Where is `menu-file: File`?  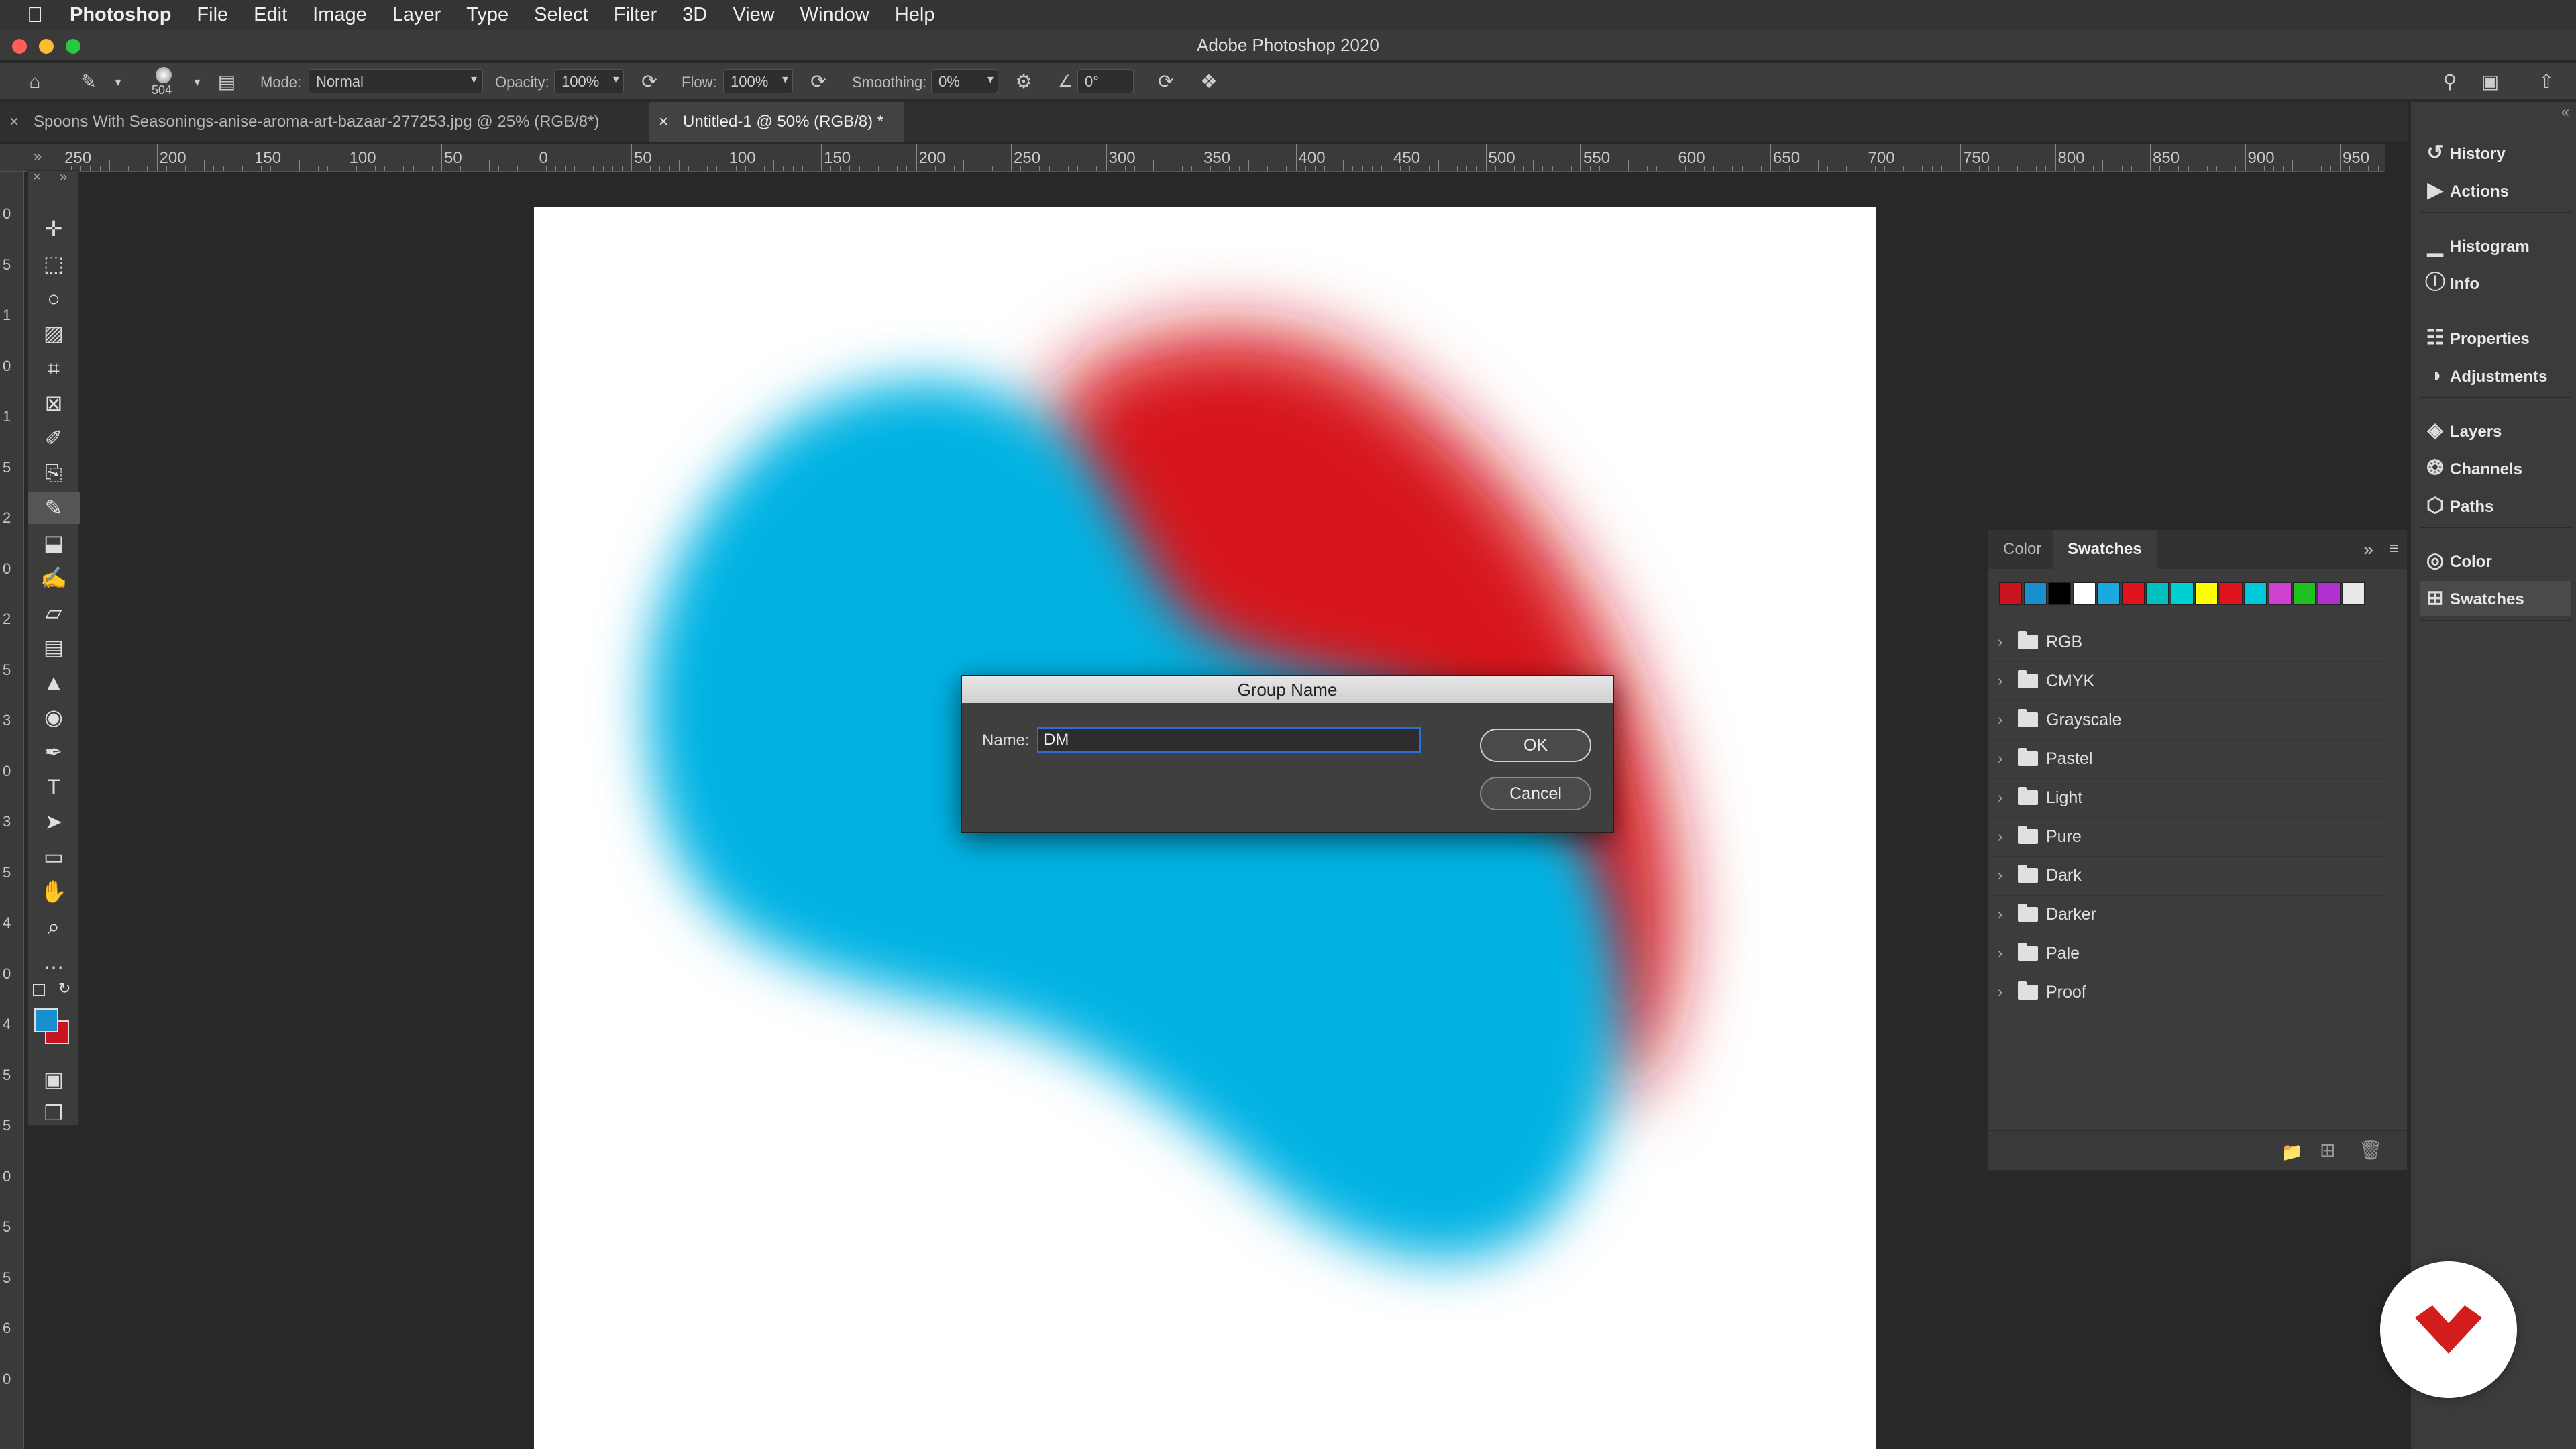 menu-file: File is located at coordinates (212, 15).